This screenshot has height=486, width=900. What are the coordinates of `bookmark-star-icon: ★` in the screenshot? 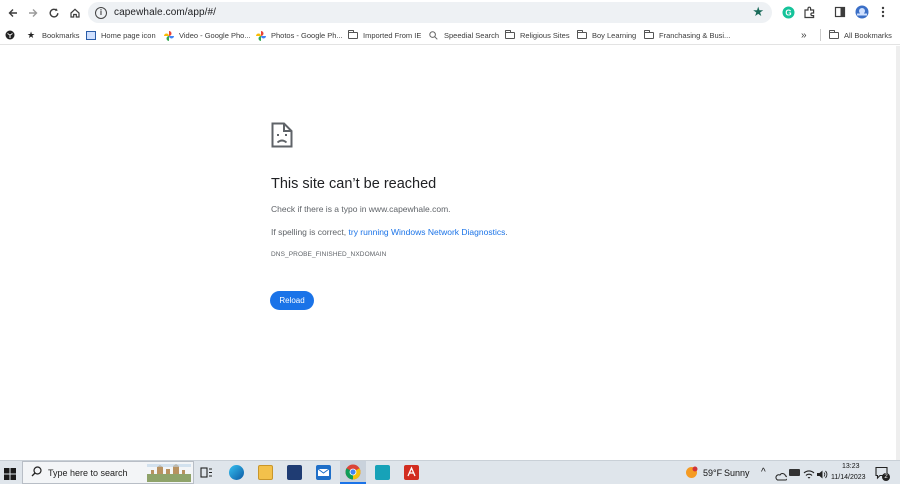 It's located at (758, 12).